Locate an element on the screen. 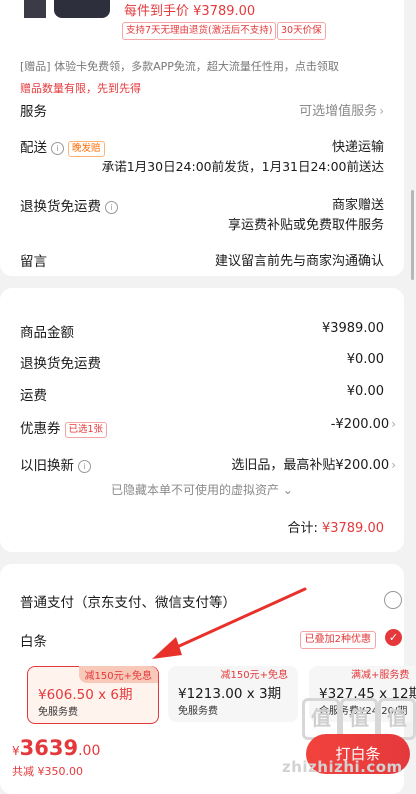 The image size is (416, 794). watermark-url: zhizhizhi.com is located at coordinates (342, 767).